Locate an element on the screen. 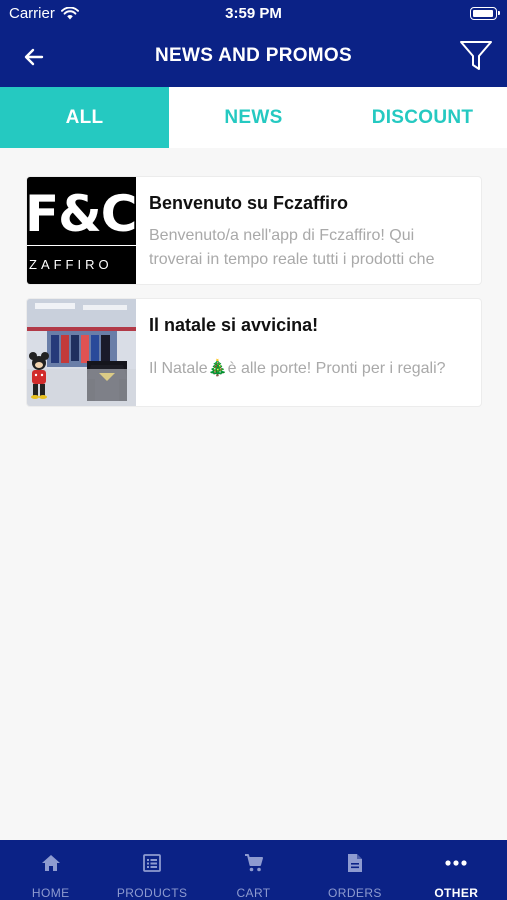 This screenshot has width=507, height=900. tab-all: ALL is located at coordinates (84, 117).